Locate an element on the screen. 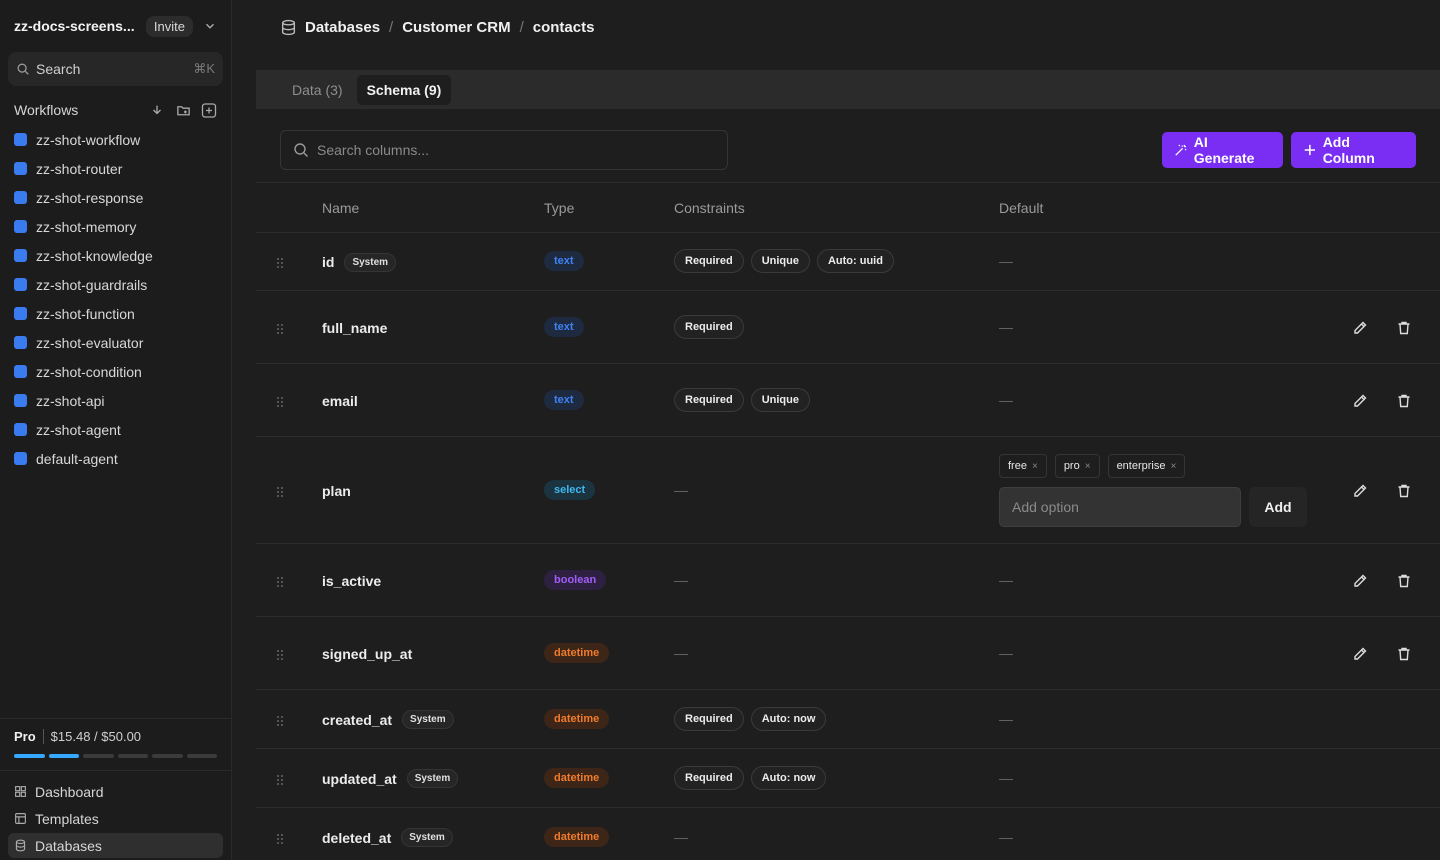 The image size is (1440, 860). constraint-chip: Unique is located at coordinates (780, 399).